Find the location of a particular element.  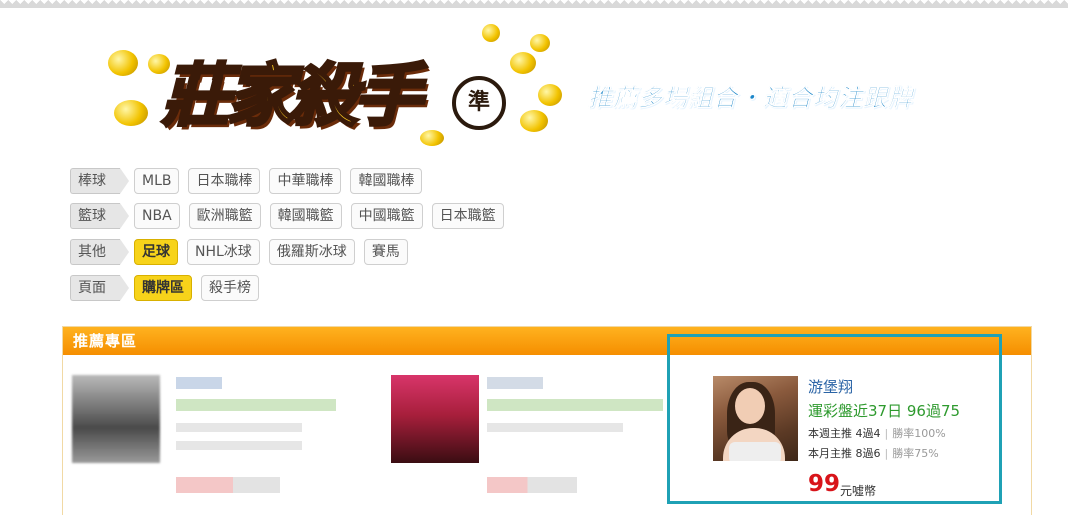

tag-soccer: 足球 is located at coordinates (156, 252).